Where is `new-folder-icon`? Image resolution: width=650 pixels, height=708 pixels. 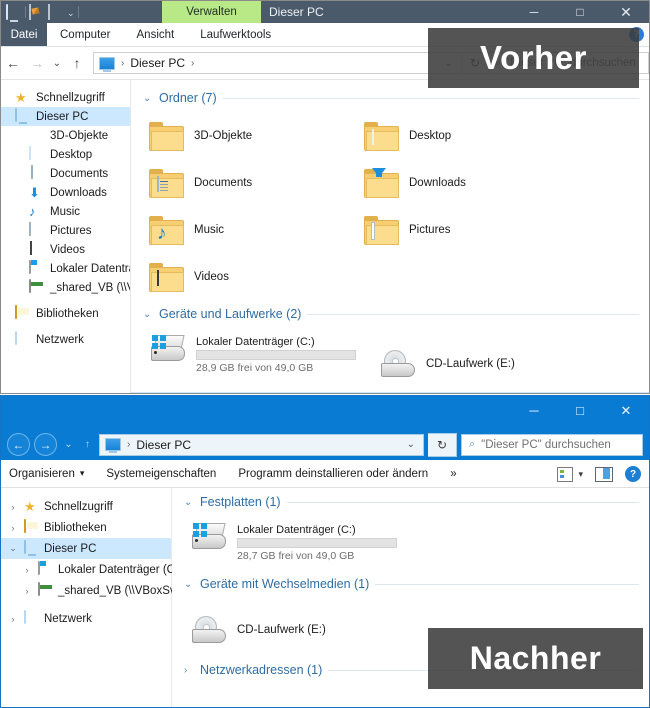 new-folder-icon is located at coordinates (56, 12).